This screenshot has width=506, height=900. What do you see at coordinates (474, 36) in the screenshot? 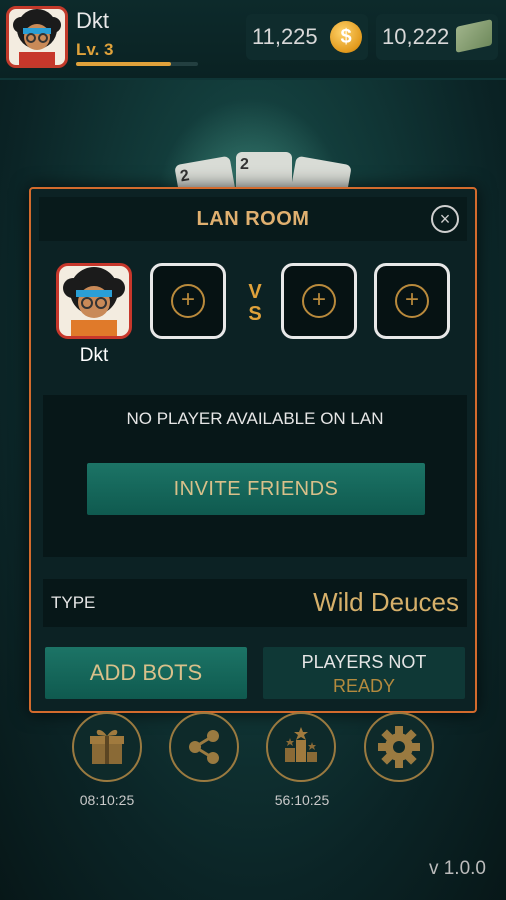
I see `cash-icon` at bounding box center [474, 36].